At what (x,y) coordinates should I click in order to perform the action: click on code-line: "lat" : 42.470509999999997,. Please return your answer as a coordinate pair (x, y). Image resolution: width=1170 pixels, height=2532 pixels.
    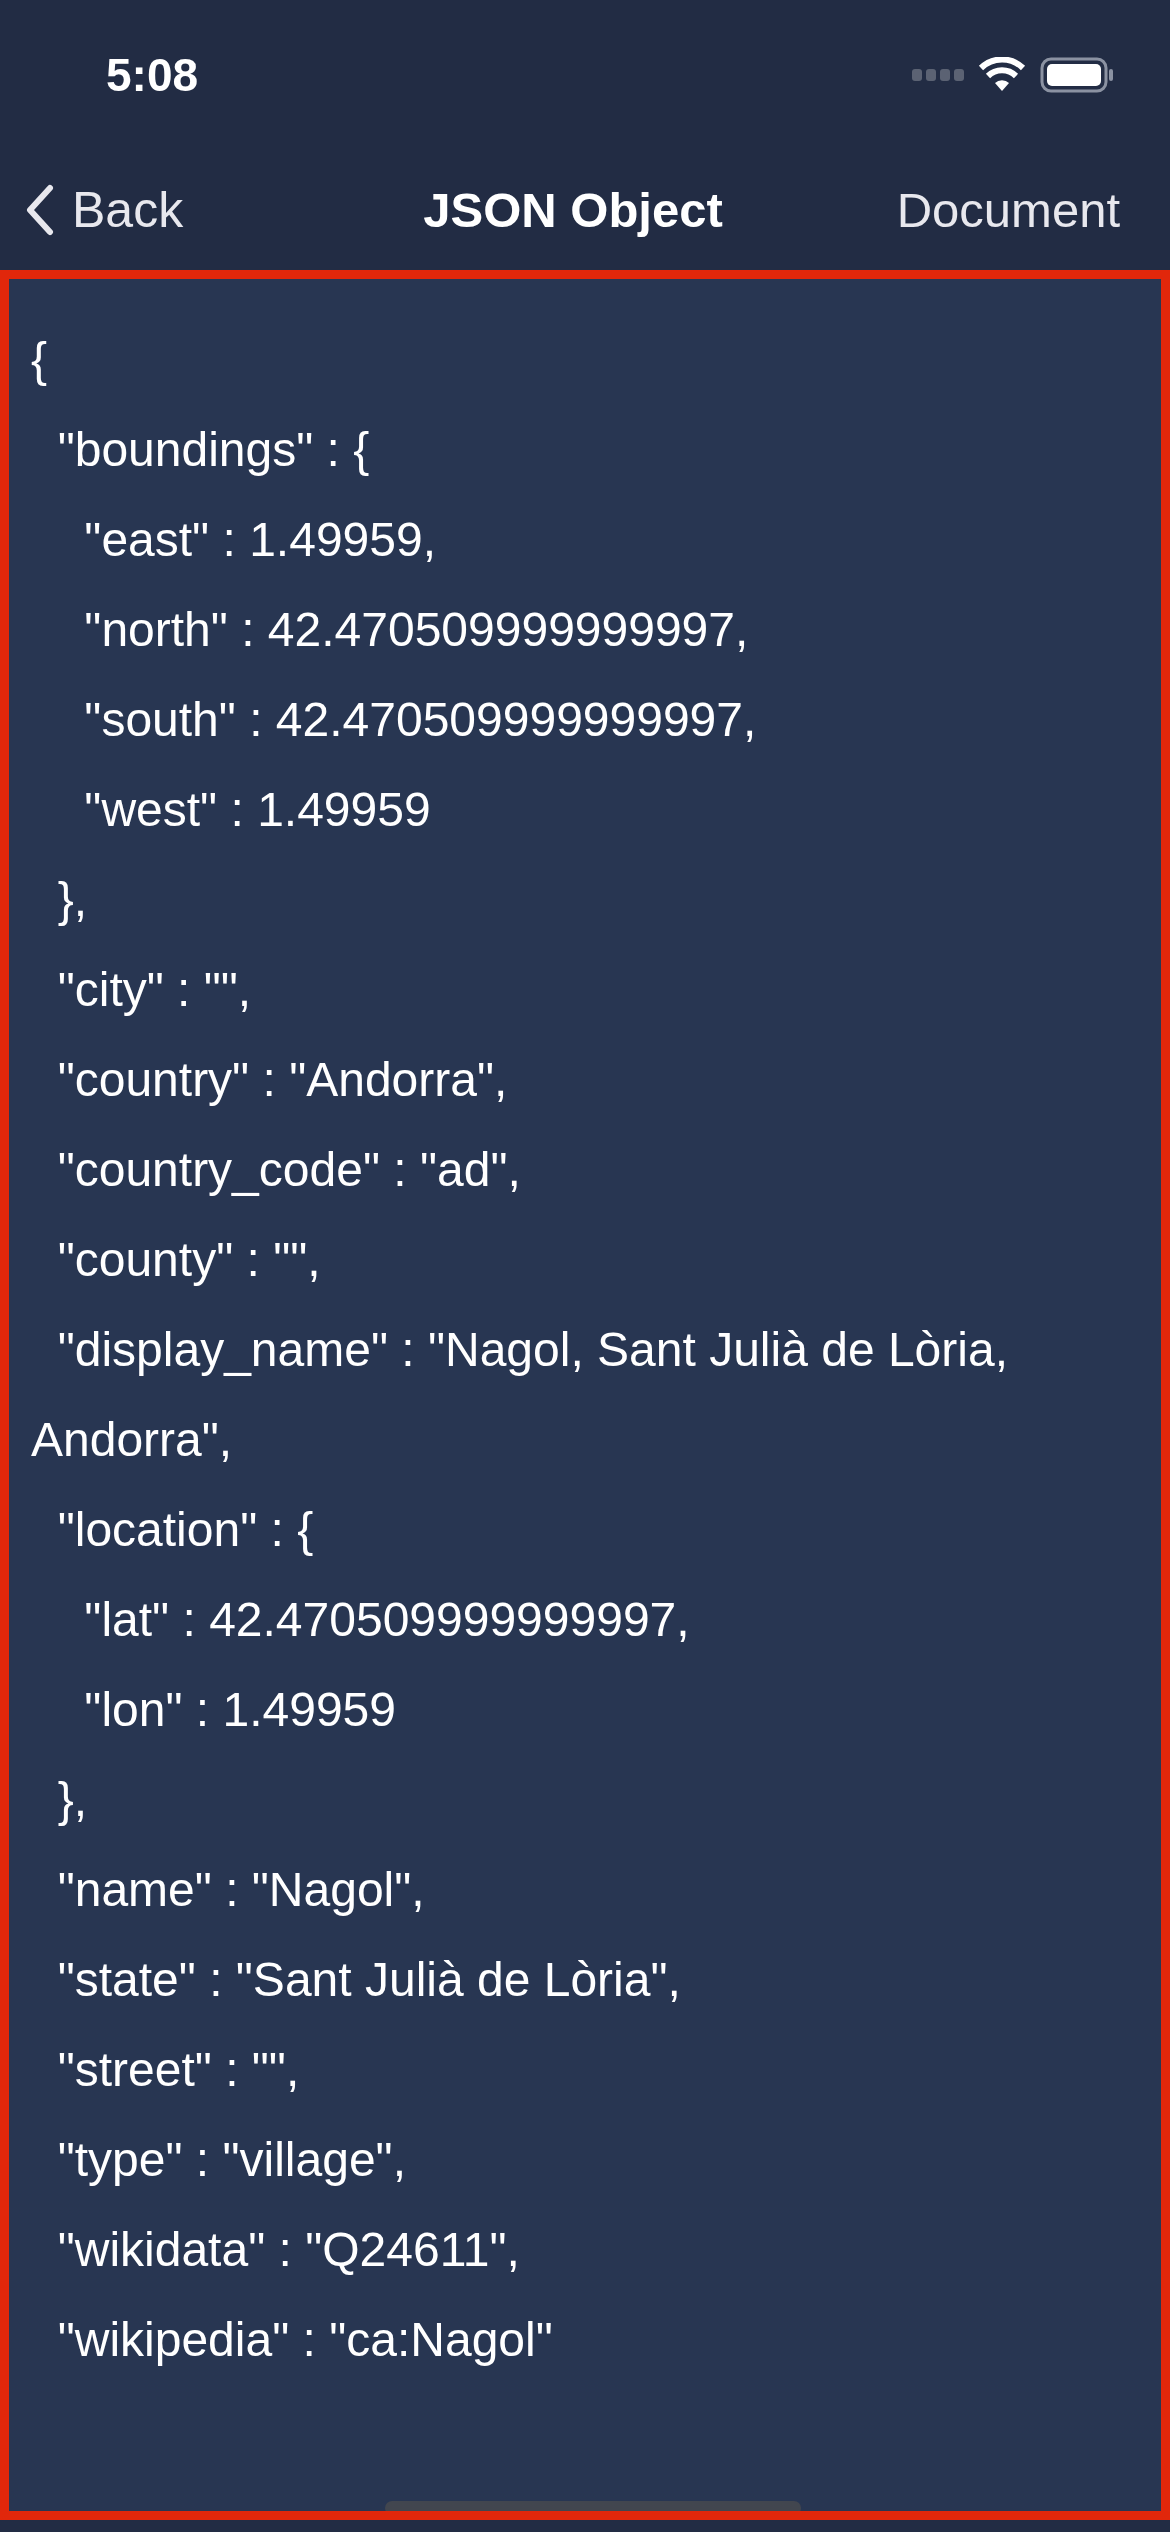
    Looking at the image, I should click on (387, 1620).